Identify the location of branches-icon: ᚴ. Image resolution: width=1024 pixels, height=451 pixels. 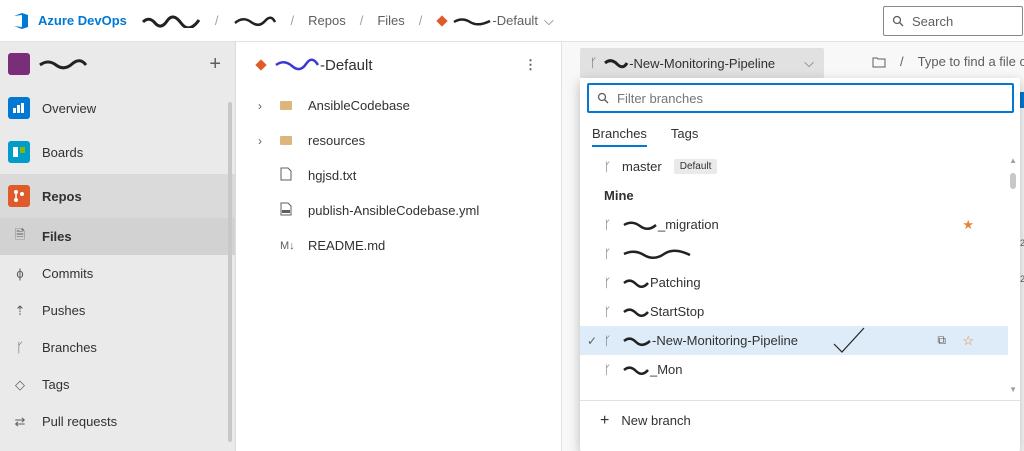
(20, 347).